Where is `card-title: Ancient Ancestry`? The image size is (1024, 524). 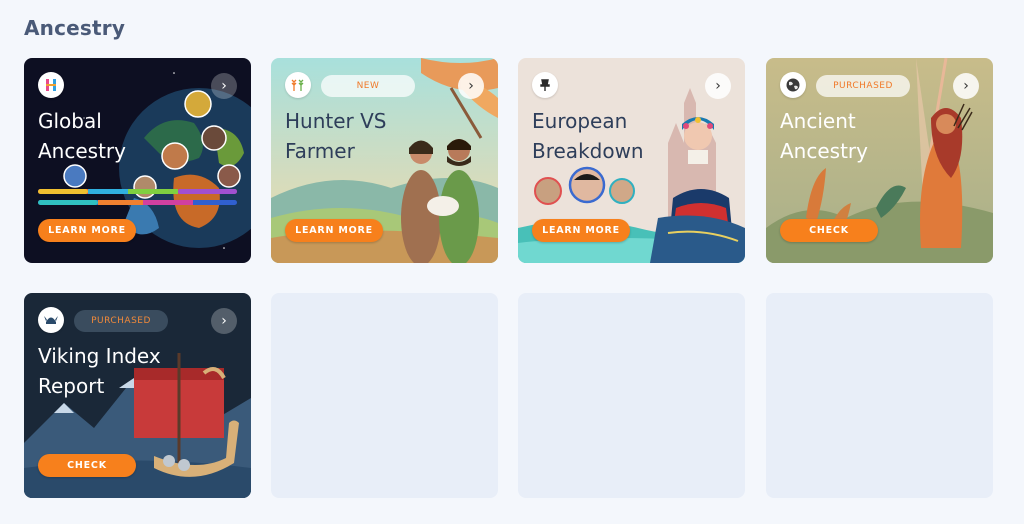
card-title: Ancient Ancestry is located at coordinates (880, 136).